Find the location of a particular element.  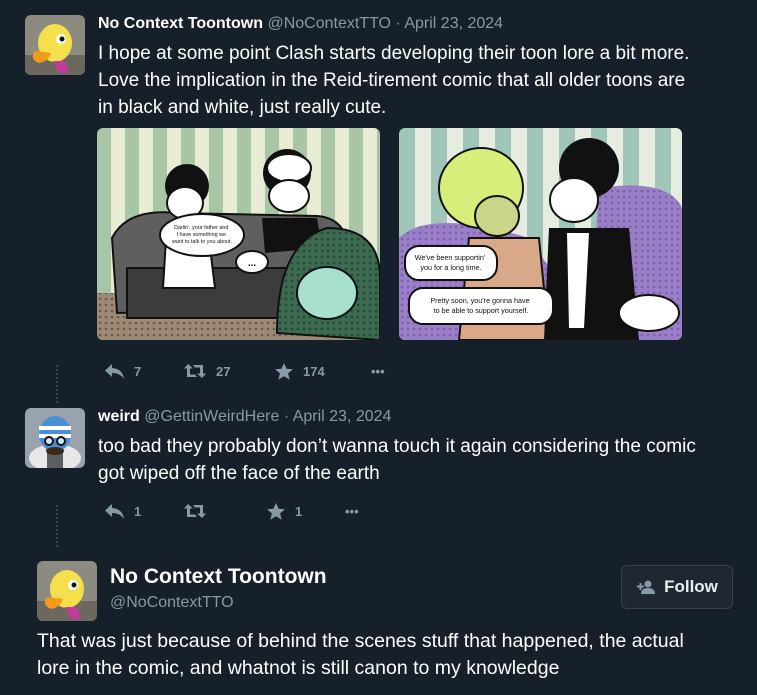

author-name: weird is located at coordinates (119, 416).